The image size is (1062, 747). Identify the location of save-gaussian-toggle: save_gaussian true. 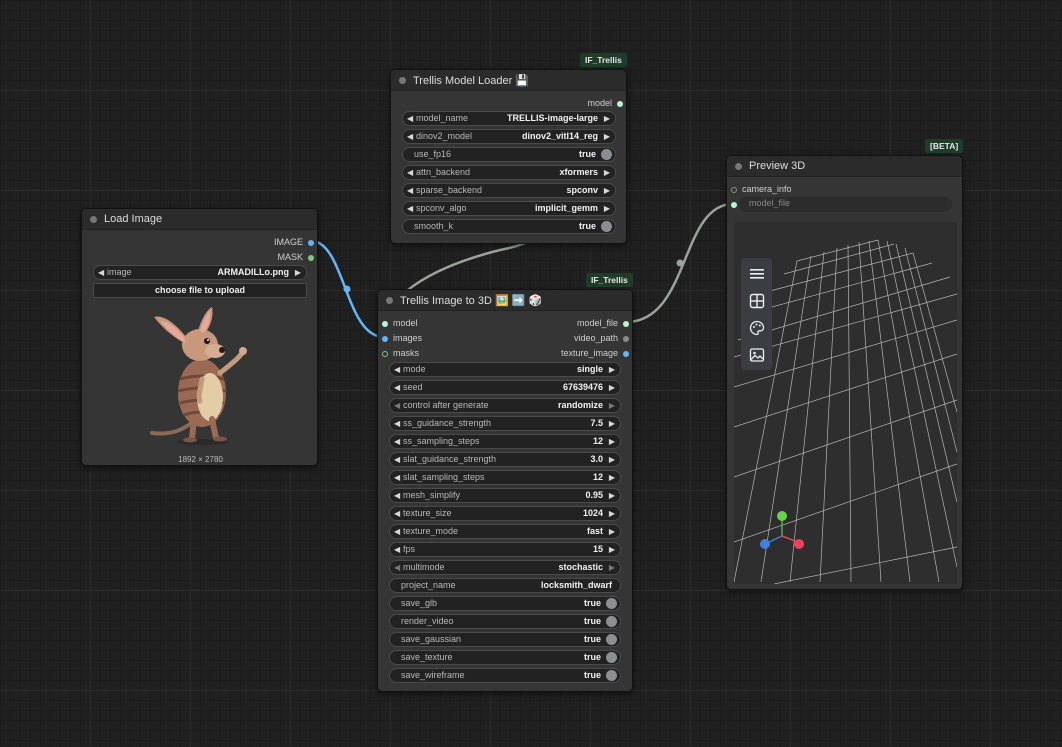
(505, 639).